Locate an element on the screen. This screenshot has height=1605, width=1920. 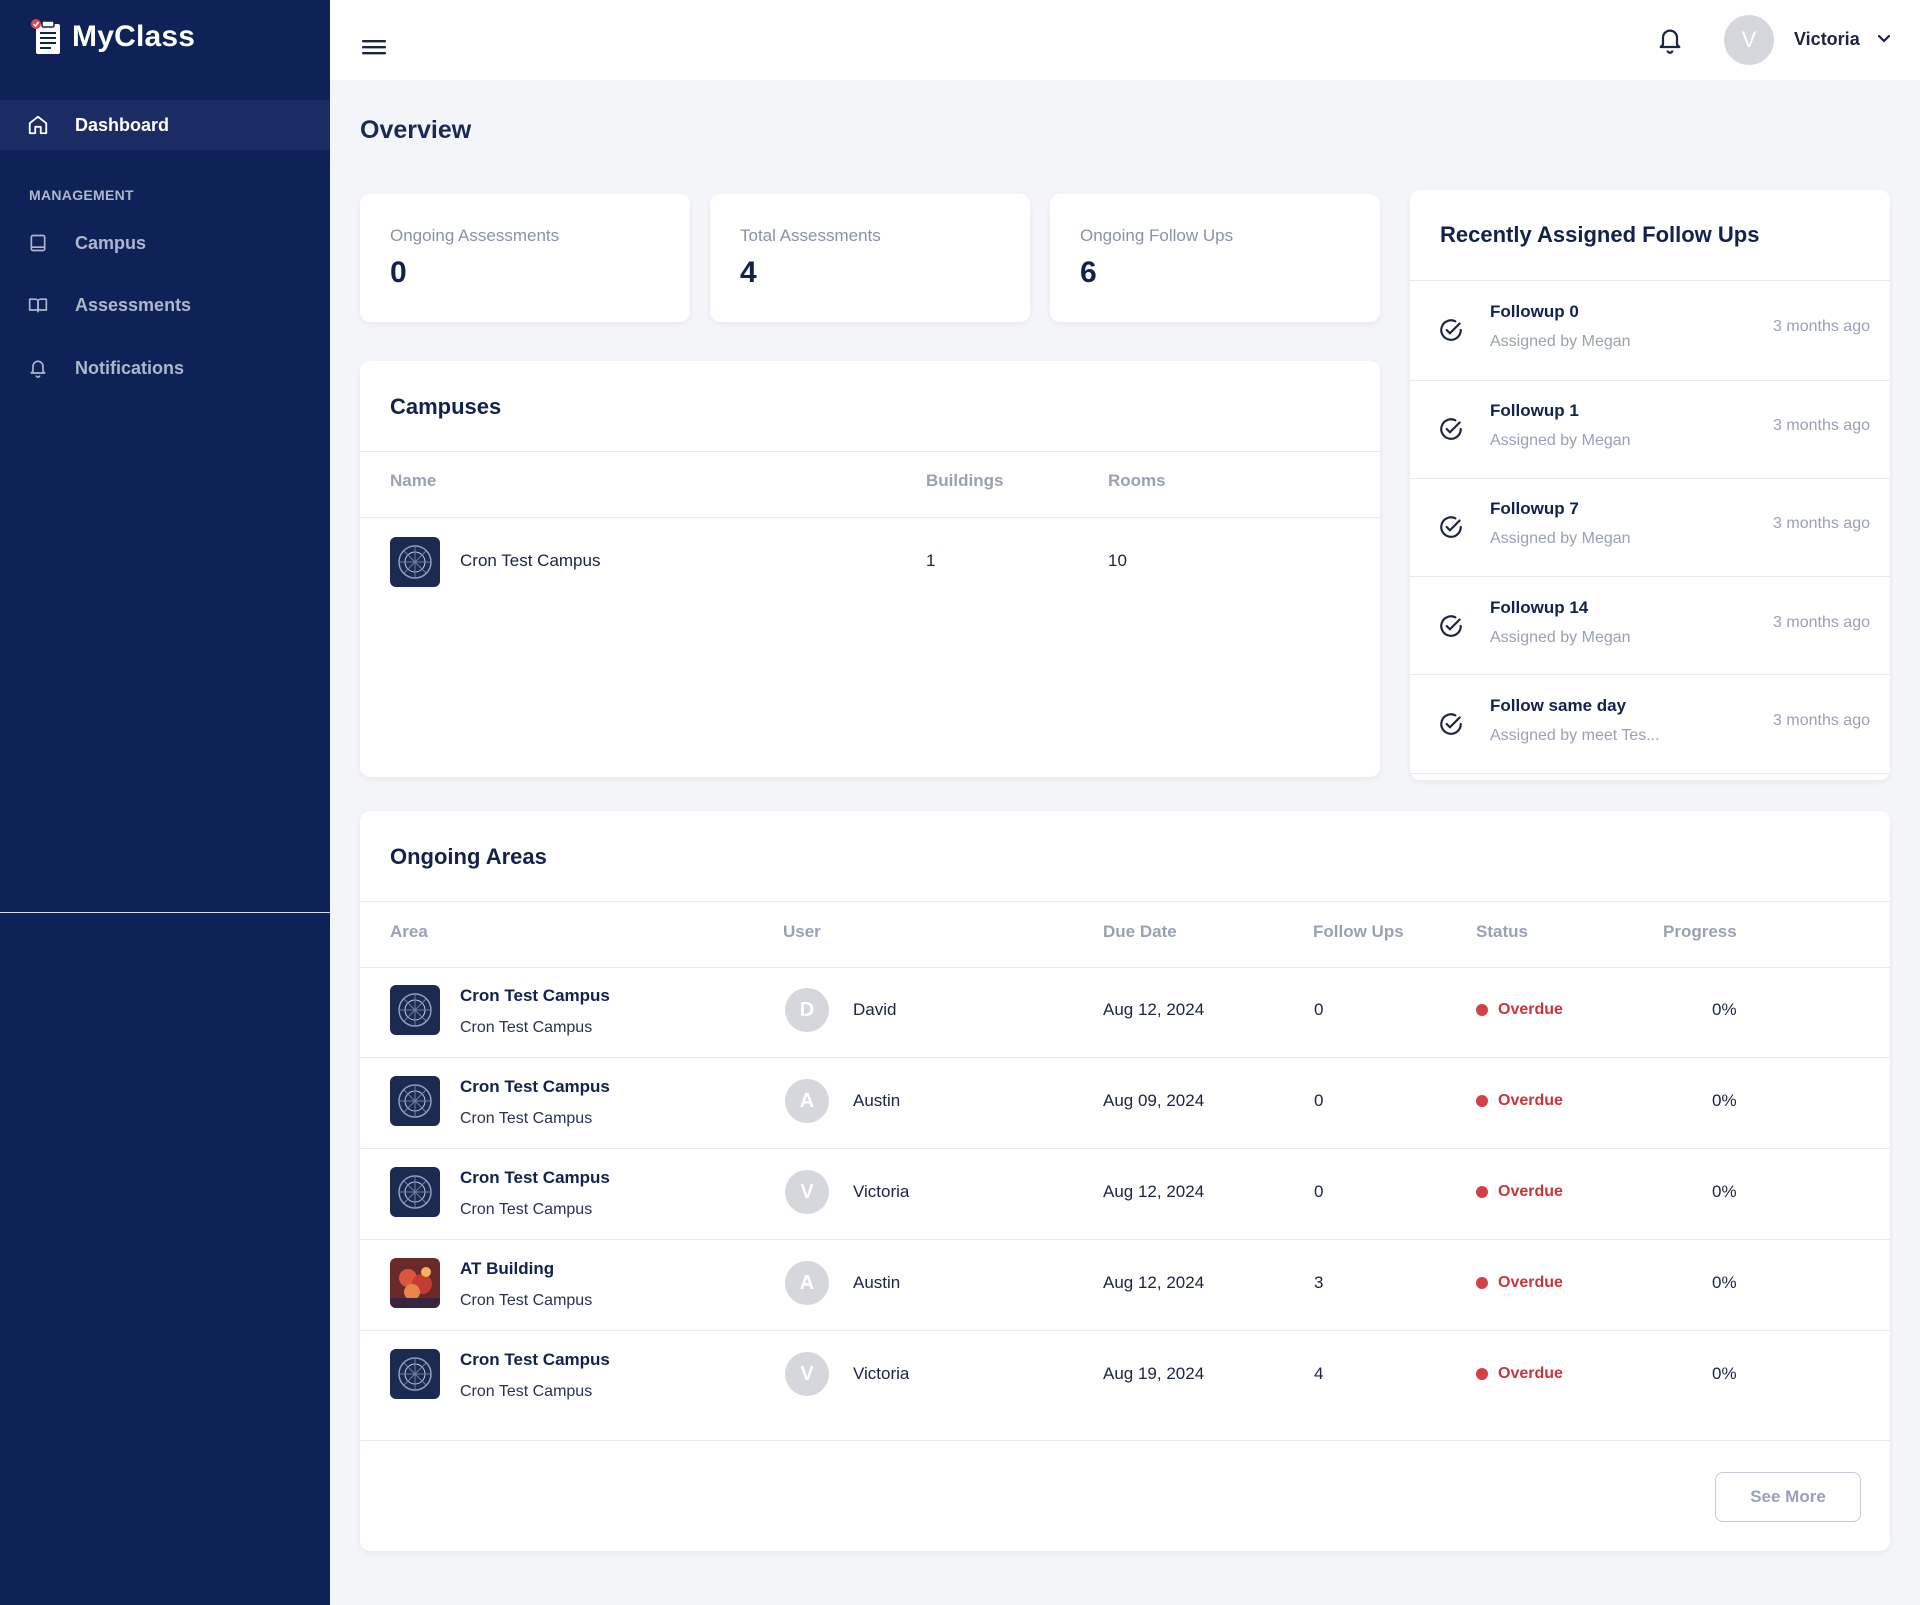
stat-label: Total Assessments is located at coordinates (810, 235).